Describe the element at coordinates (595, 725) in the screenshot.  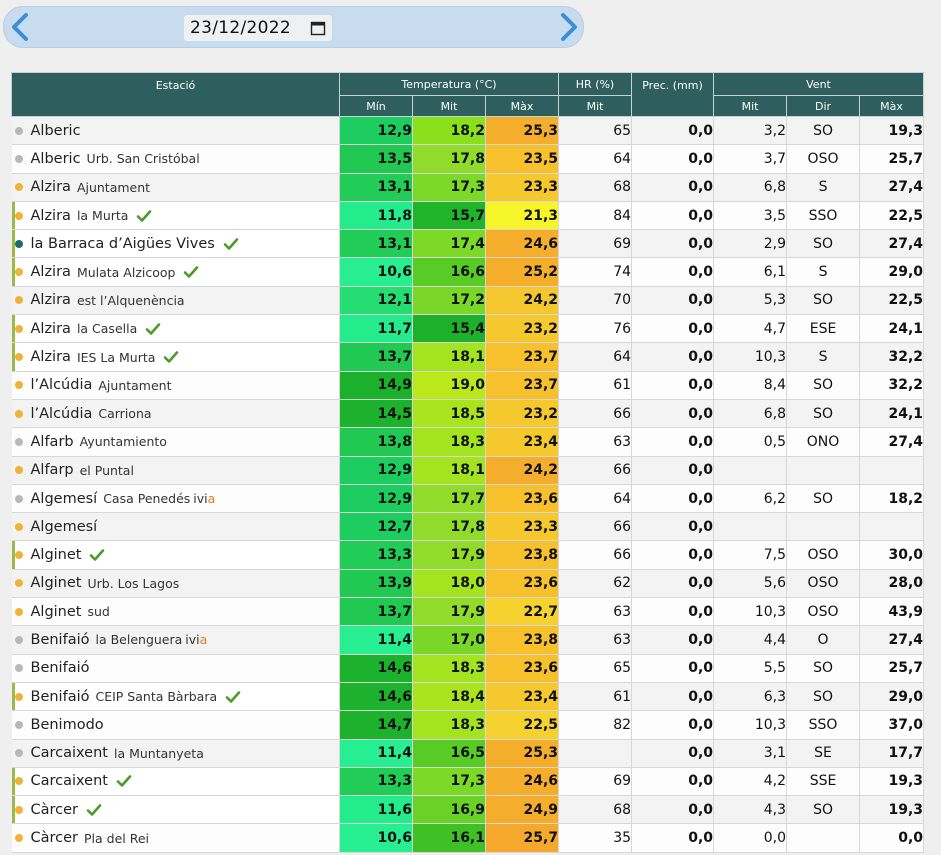
I see `humidity-cell: 82` at that location.